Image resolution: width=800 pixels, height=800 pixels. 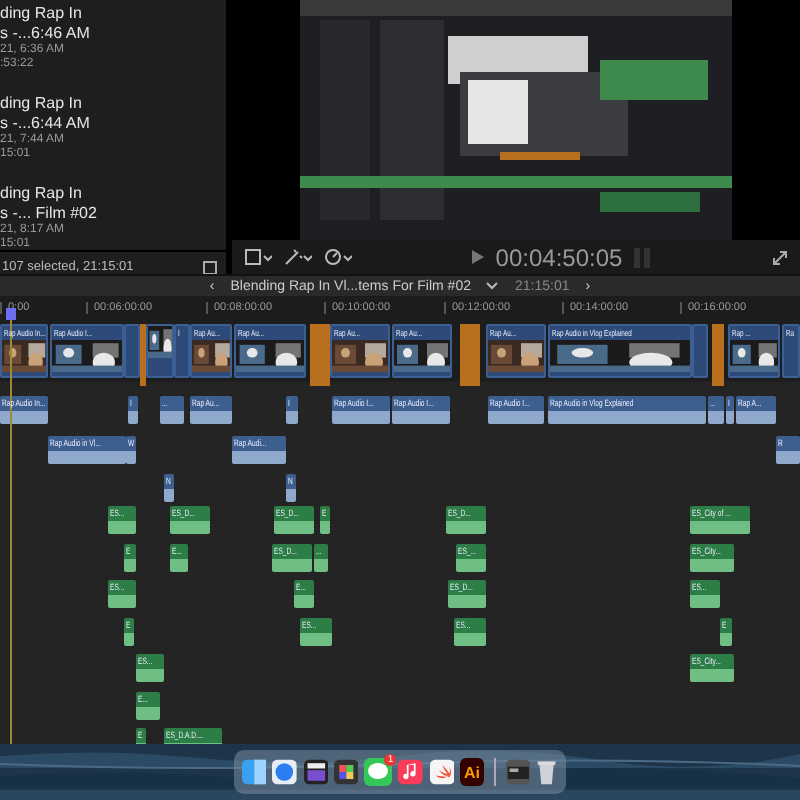 What do you see at coordinates (780, 257) in the screenshot?
I see `expand-icon` at bounding box center [780, 257].